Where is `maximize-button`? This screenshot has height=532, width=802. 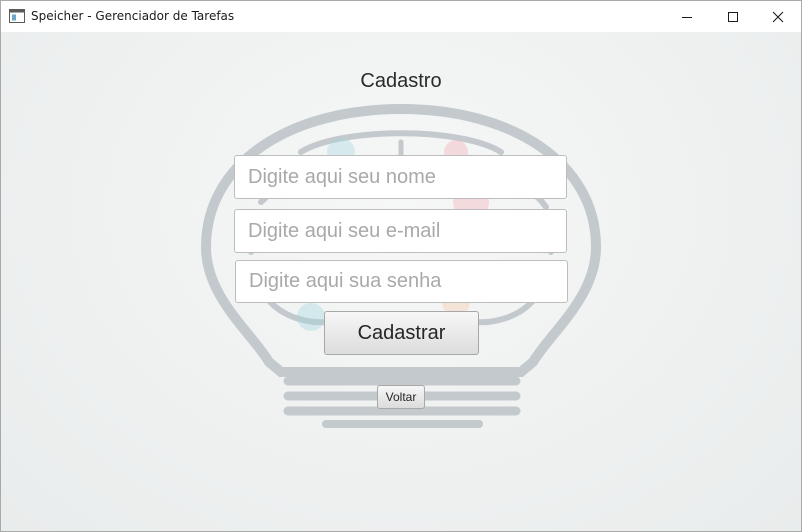
maximize-button is located at coordinates (733, 16).